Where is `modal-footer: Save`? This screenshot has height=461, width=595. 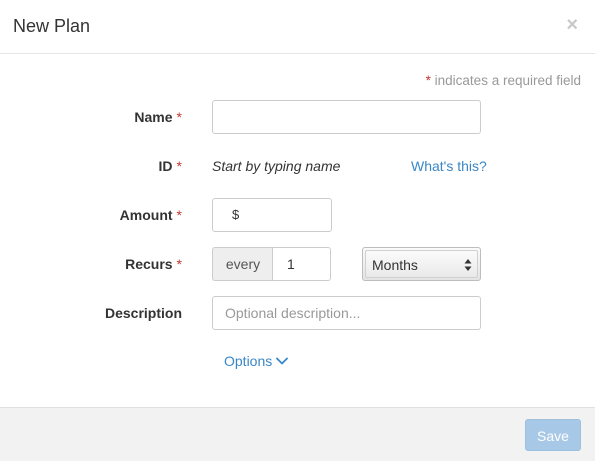 modal-footer: Save is located at coordinates (297, 434).